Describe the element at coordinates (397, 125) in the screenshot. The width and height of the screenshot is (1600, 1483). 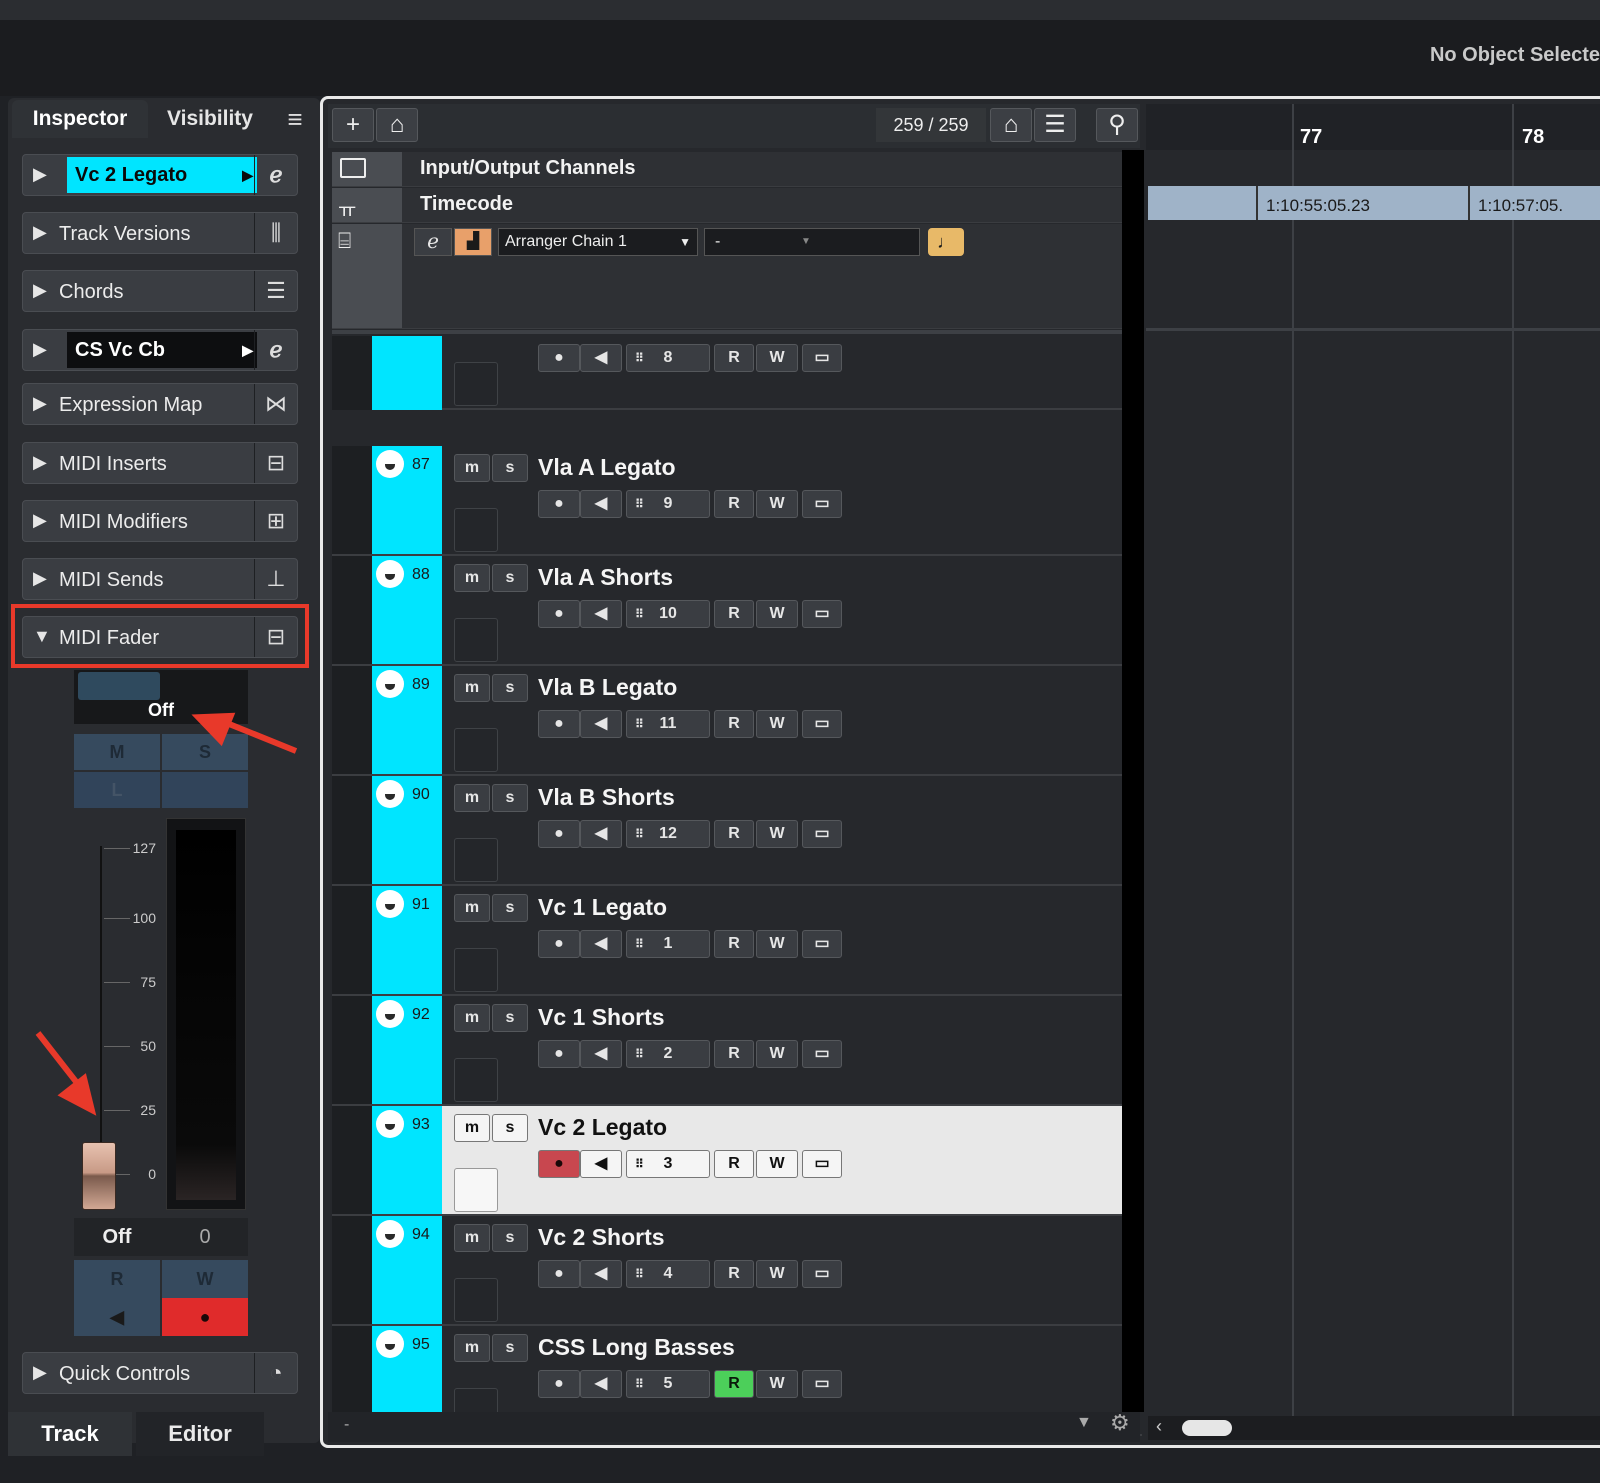
I see `folder-button: ⌂` at that location.